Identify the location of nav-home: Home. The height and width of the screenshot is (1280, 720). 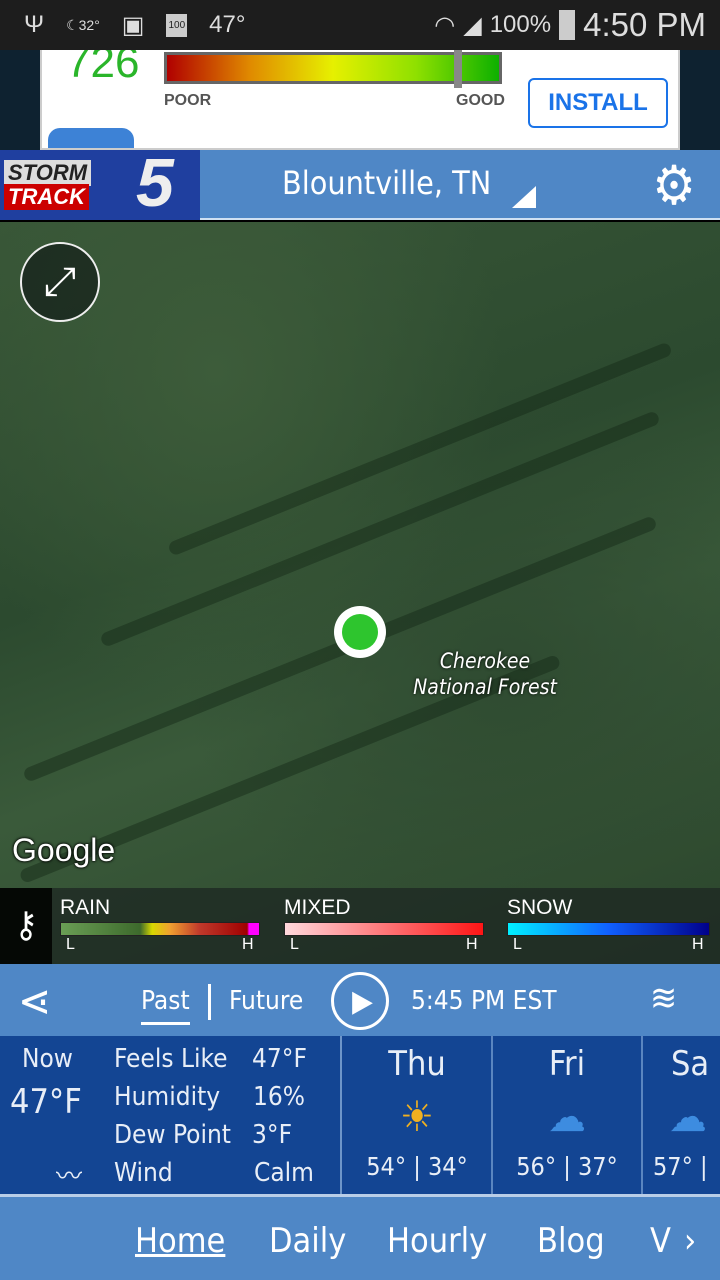
(180, 1241).